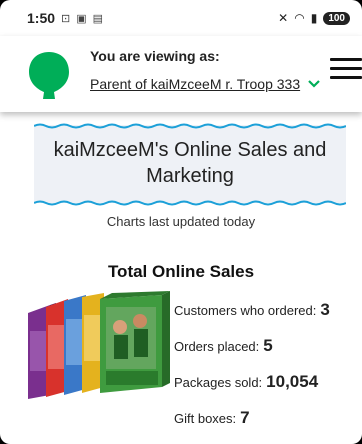  I want to click on battery-icon: 100, so click(336, 18).